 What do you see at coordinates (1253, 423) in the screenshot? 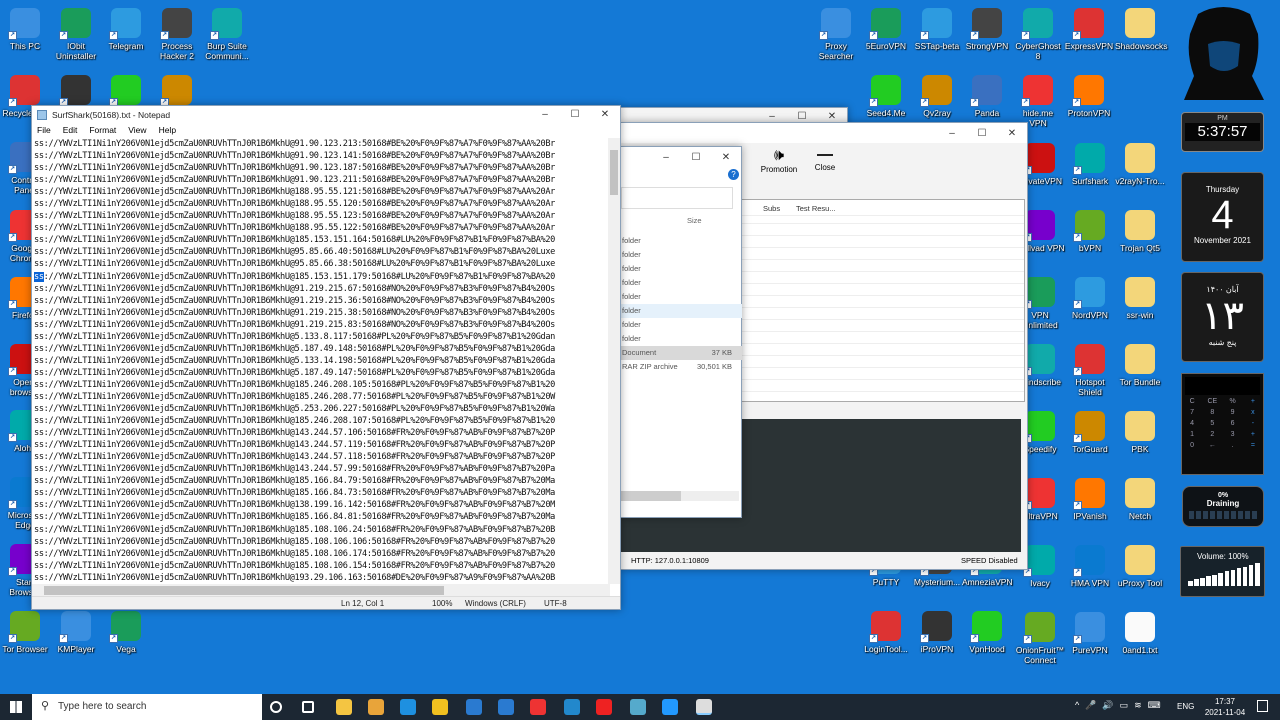
I see `calculator-key: -` at bounding box center [1253, 423].